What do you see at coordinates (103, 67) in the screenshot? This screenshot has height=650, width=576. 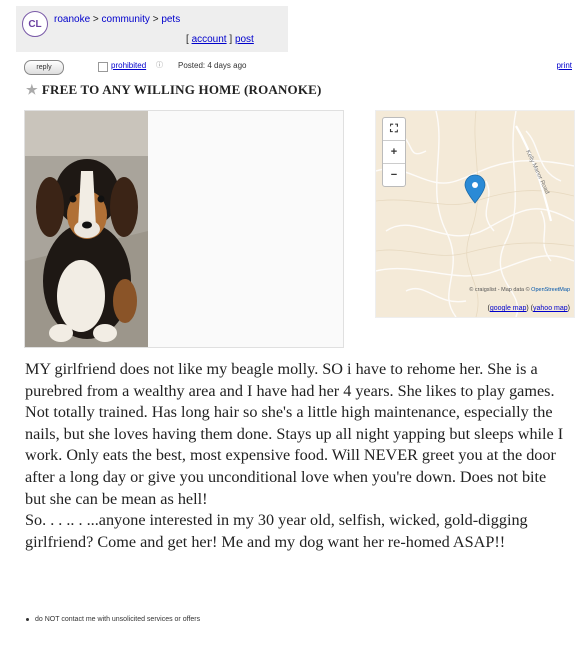 I see `prohibited-checkbox` at bounding box center [103, 67].